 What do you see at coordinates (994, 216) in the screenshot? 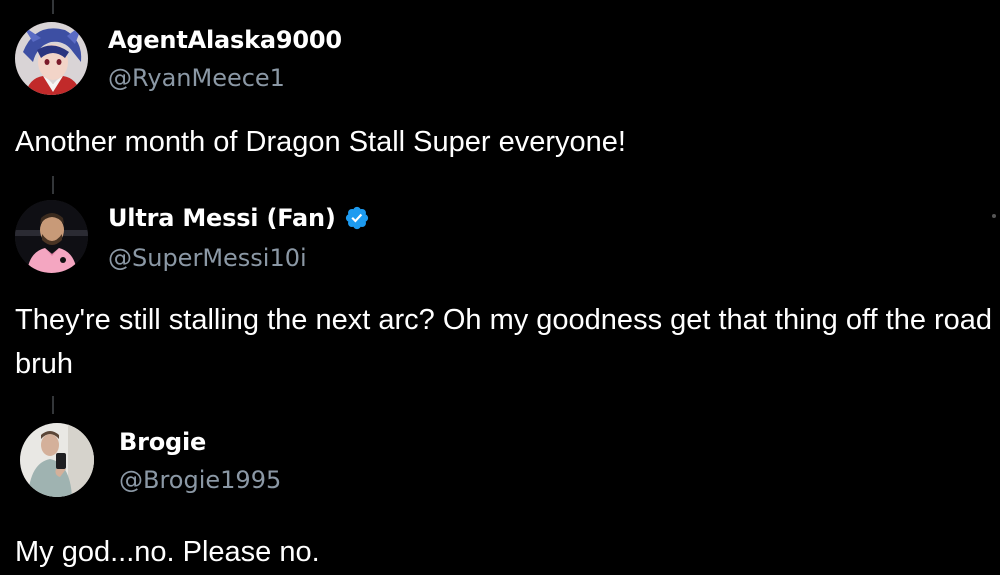
I see `more-indicator` at bounding box center [994, 216].